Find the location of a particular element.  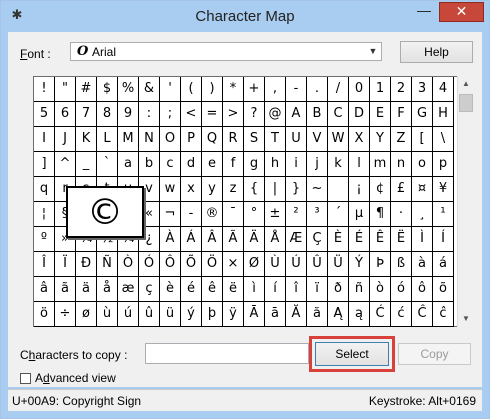

char-cell: Ã is located at coordinates (233, 239).